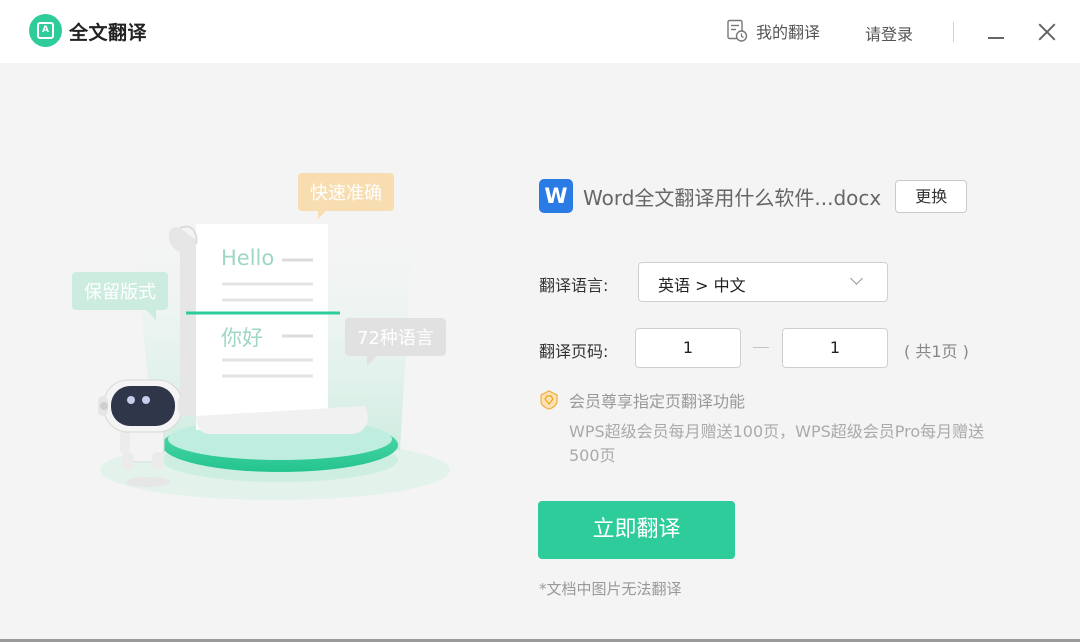 The width and height of the screenshot is (1080, 642). What do you see at coordinates (574, 285) in the screenshot?
I see `translate-language-label: 翻译语言:` at bounding box center [574, 285].